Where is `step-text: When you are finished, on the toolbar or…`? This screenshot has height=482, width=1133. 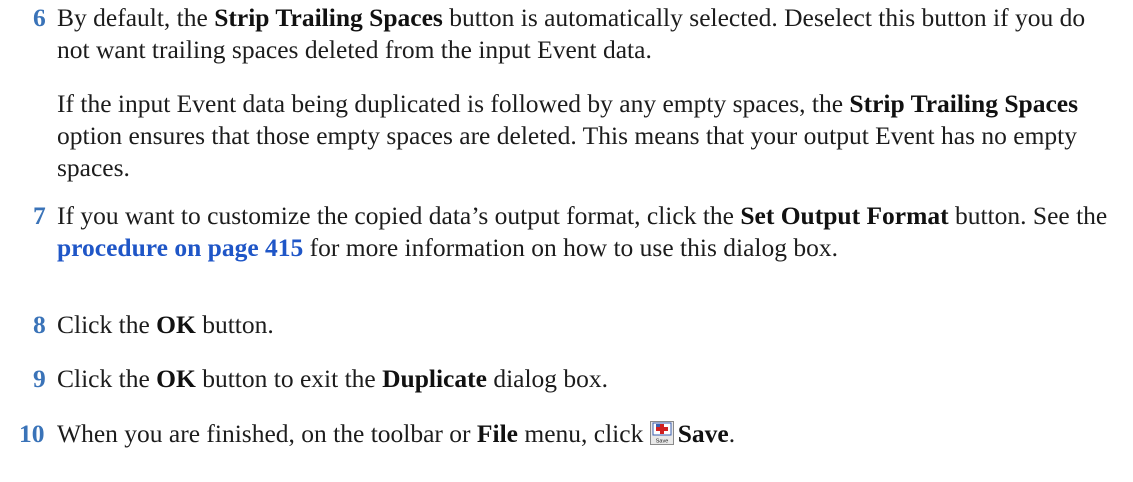 step-text: When you are finished, on the toolbar or… is located at coordinates (396, 433).